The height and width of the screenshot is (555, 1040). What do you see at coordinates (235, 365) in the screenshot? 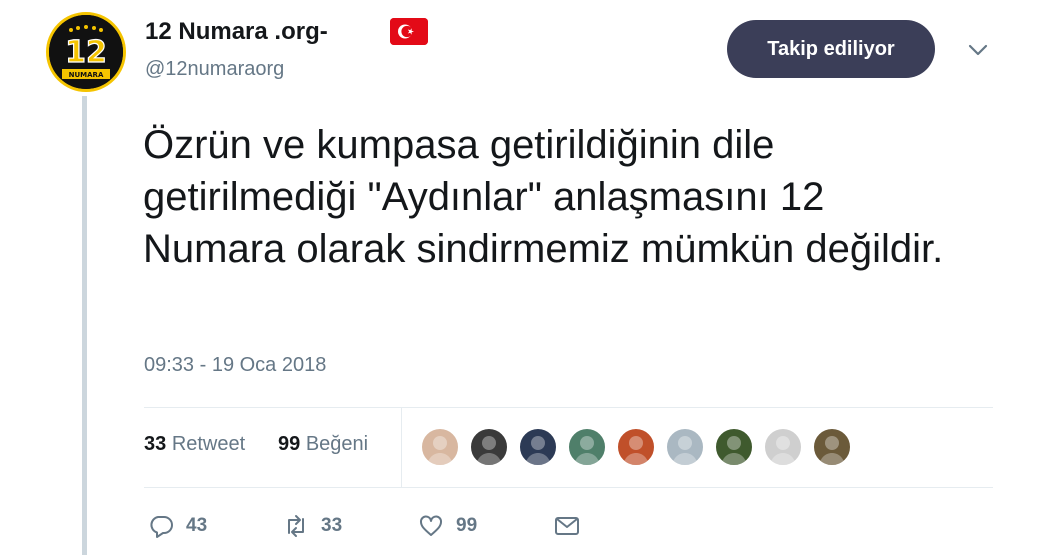
I see `tweet-timestamp: 09:33 - 19 Oca 2018` at bounding box center [235, 365].